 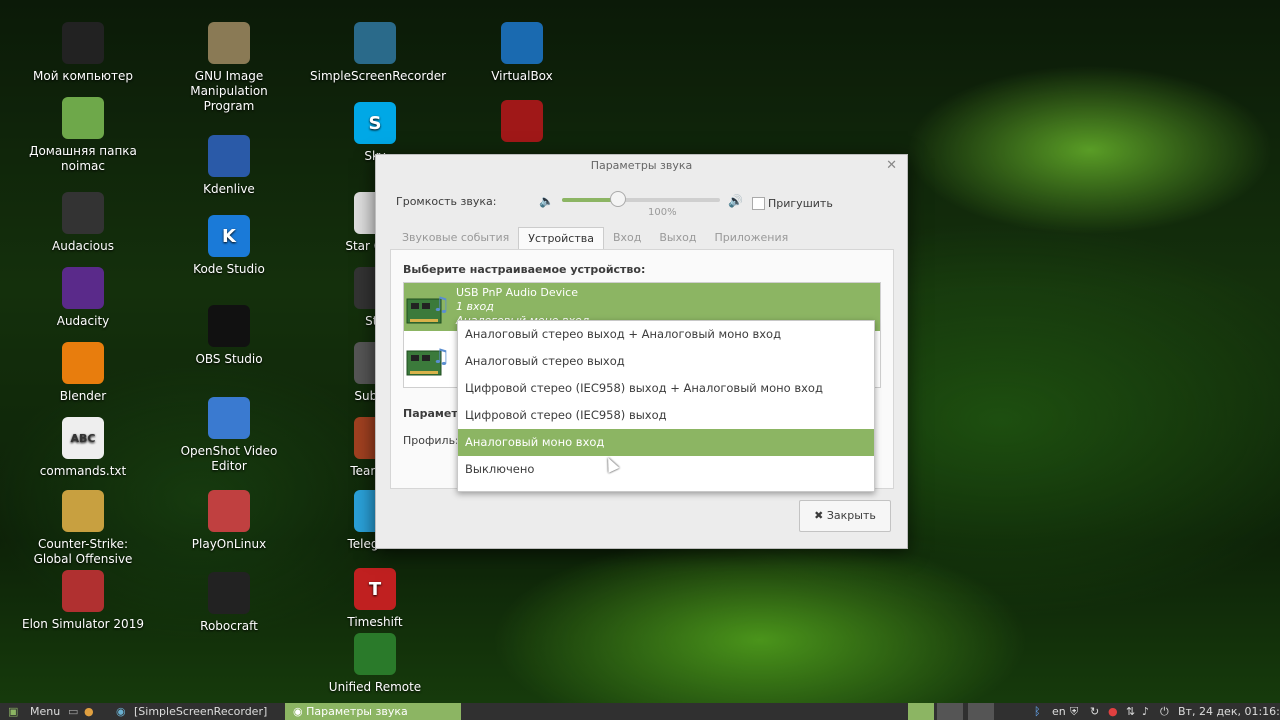 I want to click on volume-label: Громкость звука:, so click(x=446, y=201).